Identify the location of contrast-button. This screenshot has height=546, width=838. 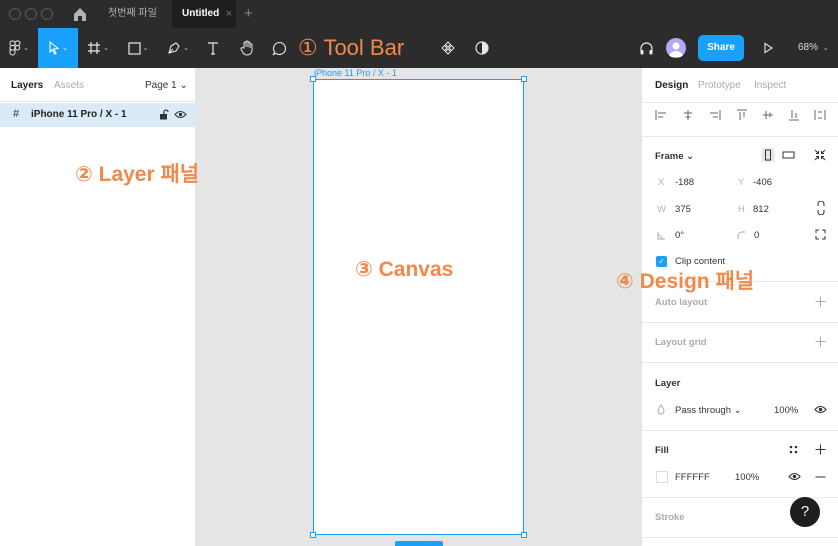
(482, 48).